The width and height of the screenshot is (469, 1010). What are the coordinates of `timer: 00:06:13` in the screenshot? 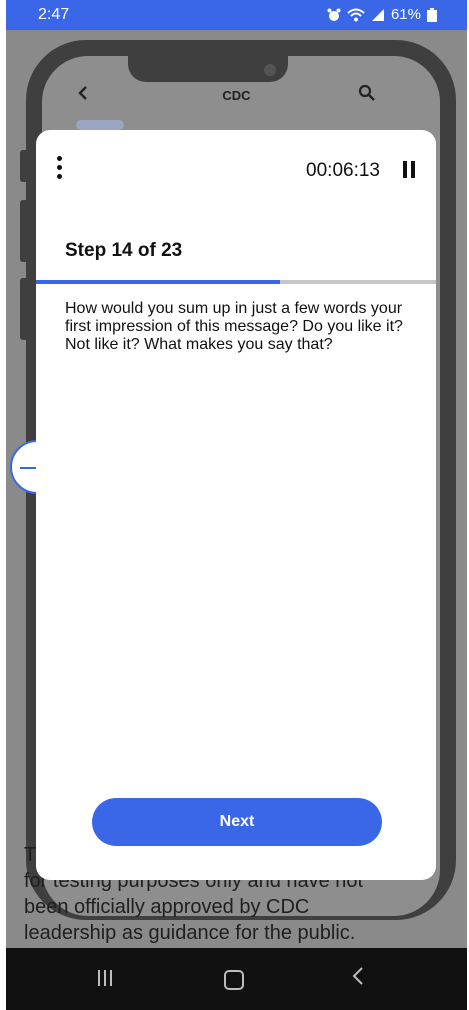 It's located at (343, 170).